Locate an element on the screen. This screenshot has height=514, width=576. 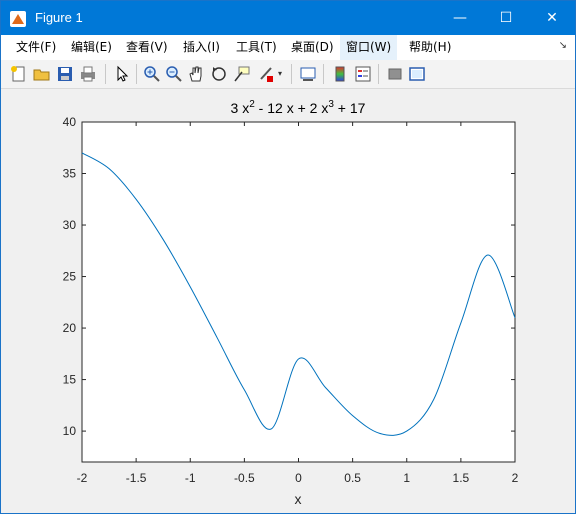
x-tick-label: -1.5 is located at coordinates (136, 478).